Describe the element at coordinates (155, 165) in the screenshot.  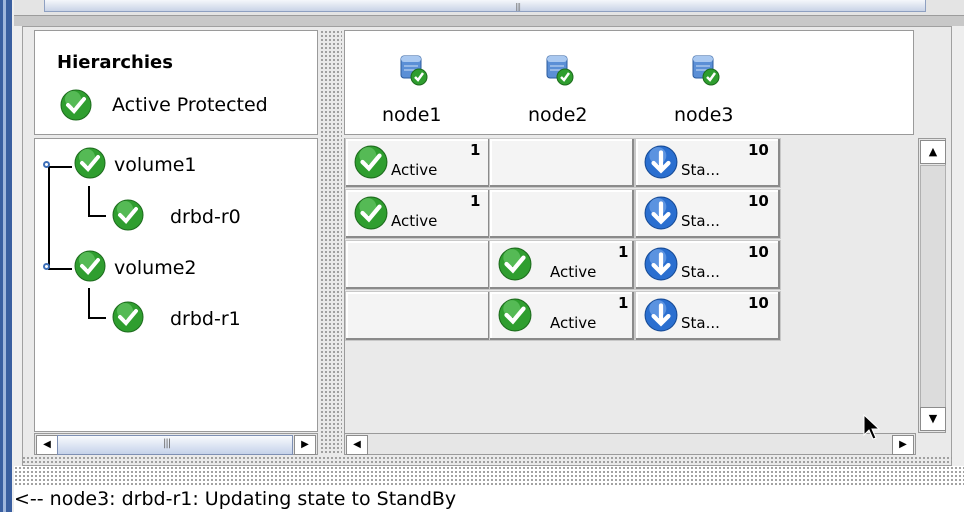
I see `tree-item-volume1: volume1` at that location.